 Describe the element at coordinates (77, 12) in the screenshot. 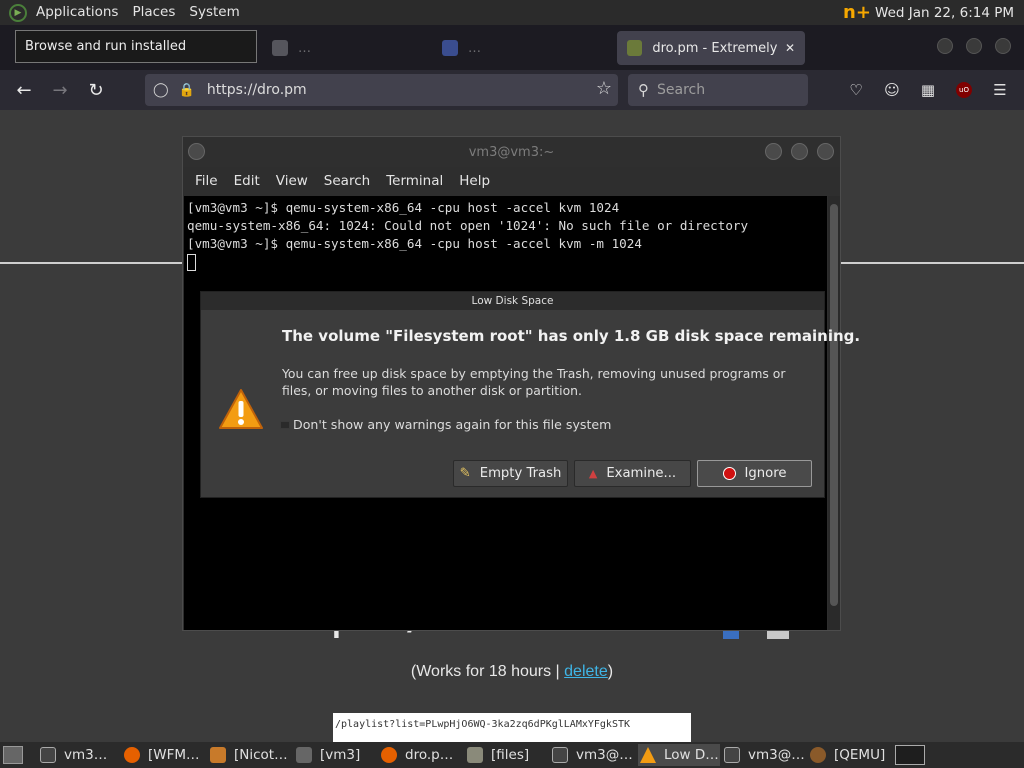

I see `menu-applications: Applications` at that location.